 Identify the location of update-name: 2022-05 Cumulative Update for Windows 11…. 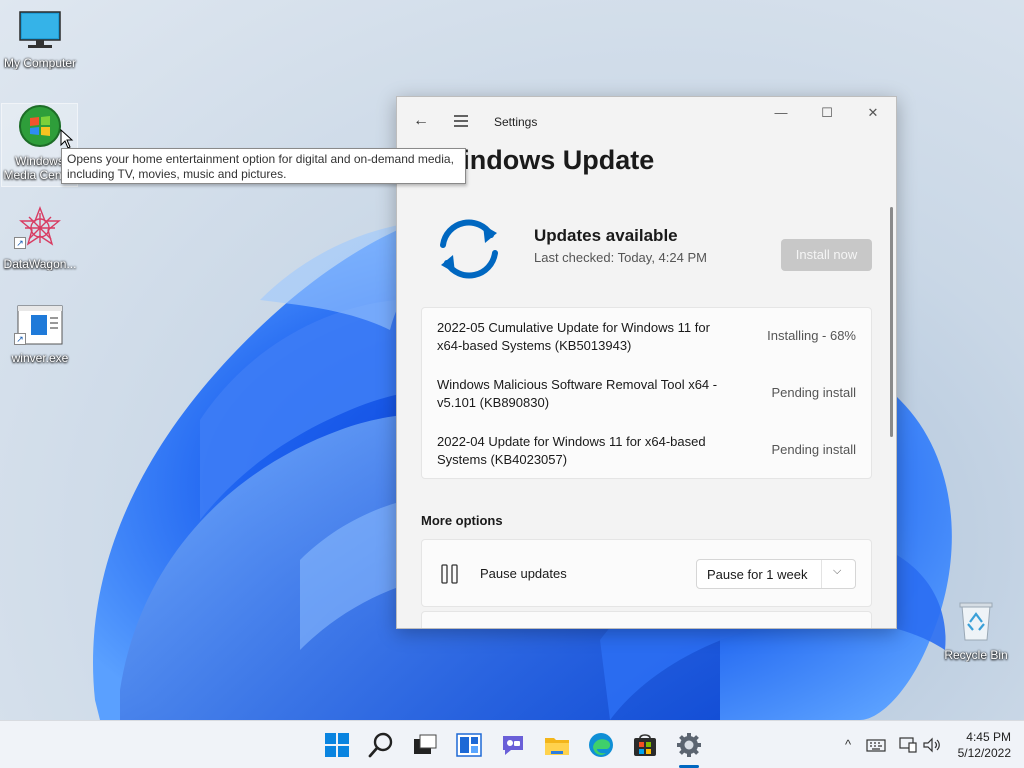
(573, 336).